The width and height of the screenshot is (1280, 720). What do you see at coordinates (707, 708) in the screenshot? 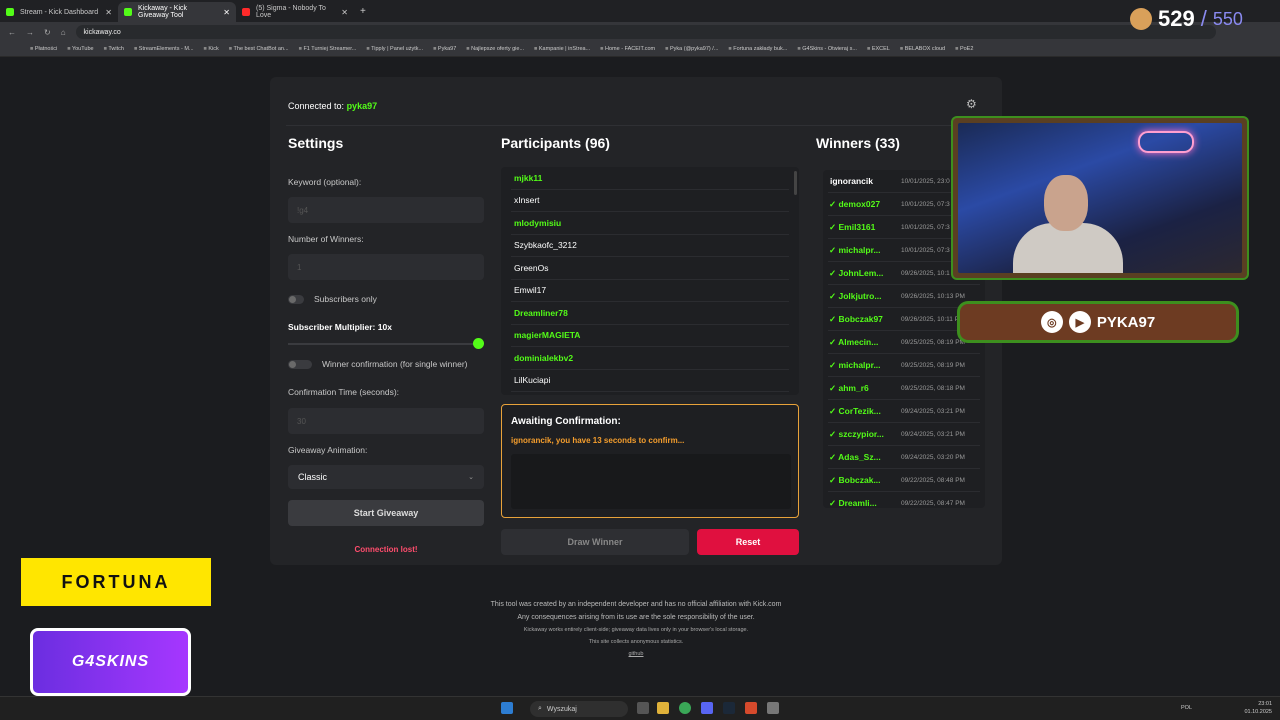
I see `discord-icon` at bounding box center [707, 708].